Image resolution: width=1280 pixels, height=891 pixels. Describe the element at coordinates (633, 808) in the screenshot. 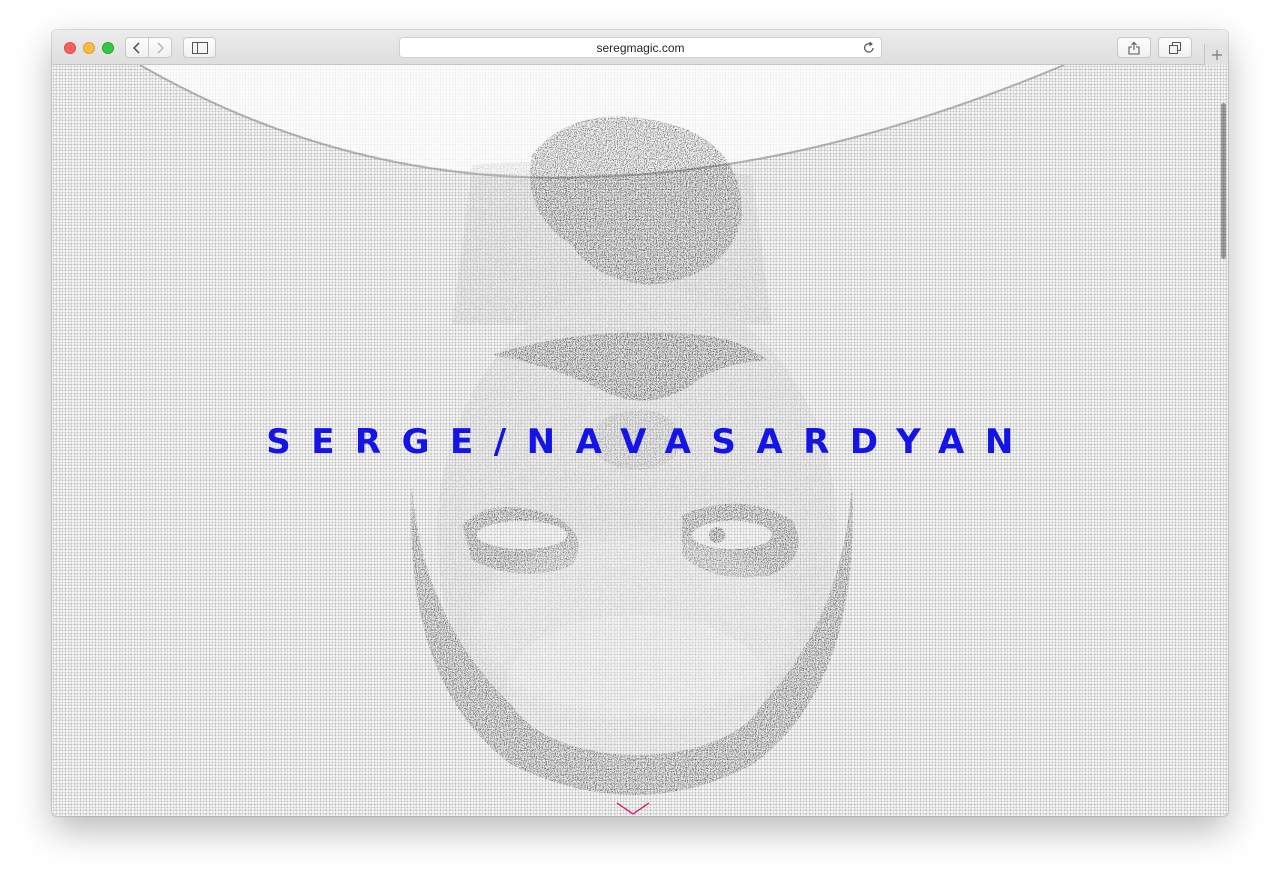

I see `chevron-down-icon` at that location.